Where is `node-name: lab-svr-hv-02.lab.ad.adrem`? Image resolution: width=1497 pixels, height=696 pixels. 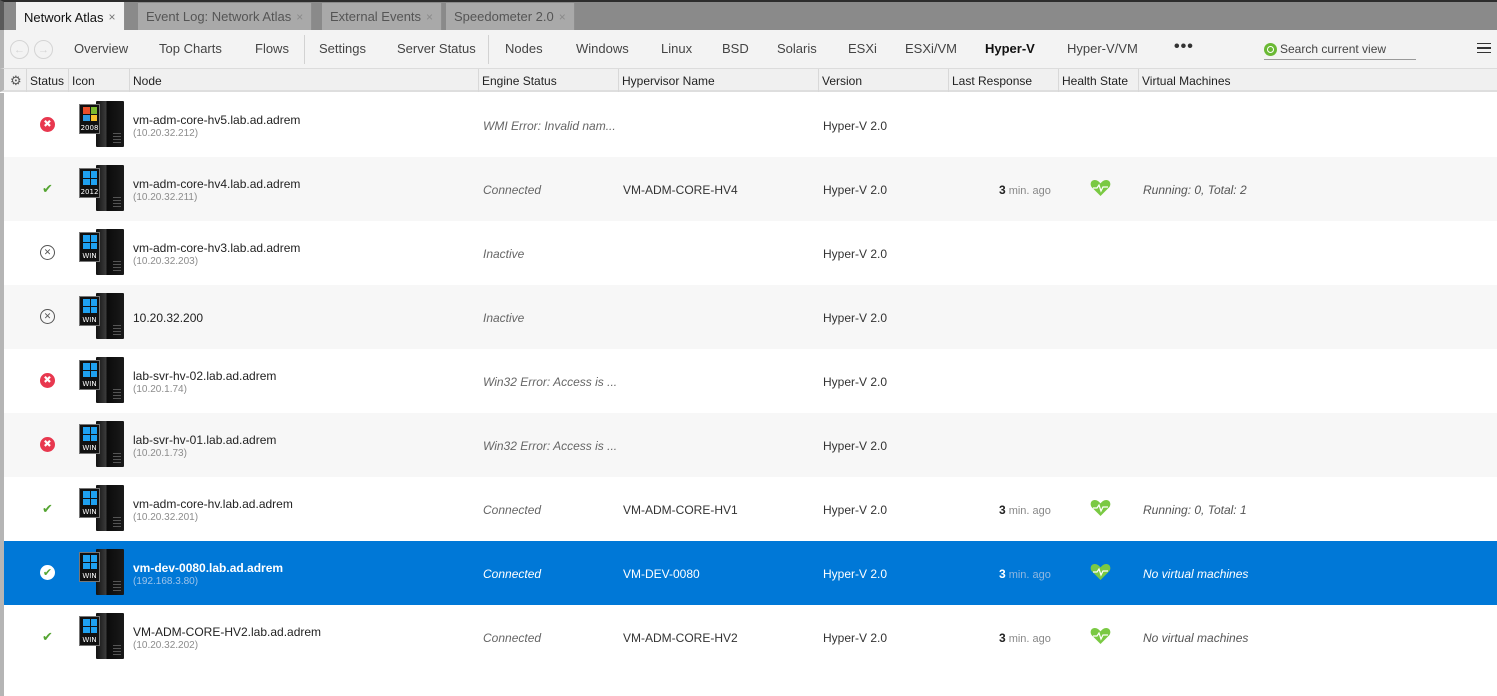
node-name: lab-svr-hv-02.lab.ad.adrem is located at coordinates (205, 376).